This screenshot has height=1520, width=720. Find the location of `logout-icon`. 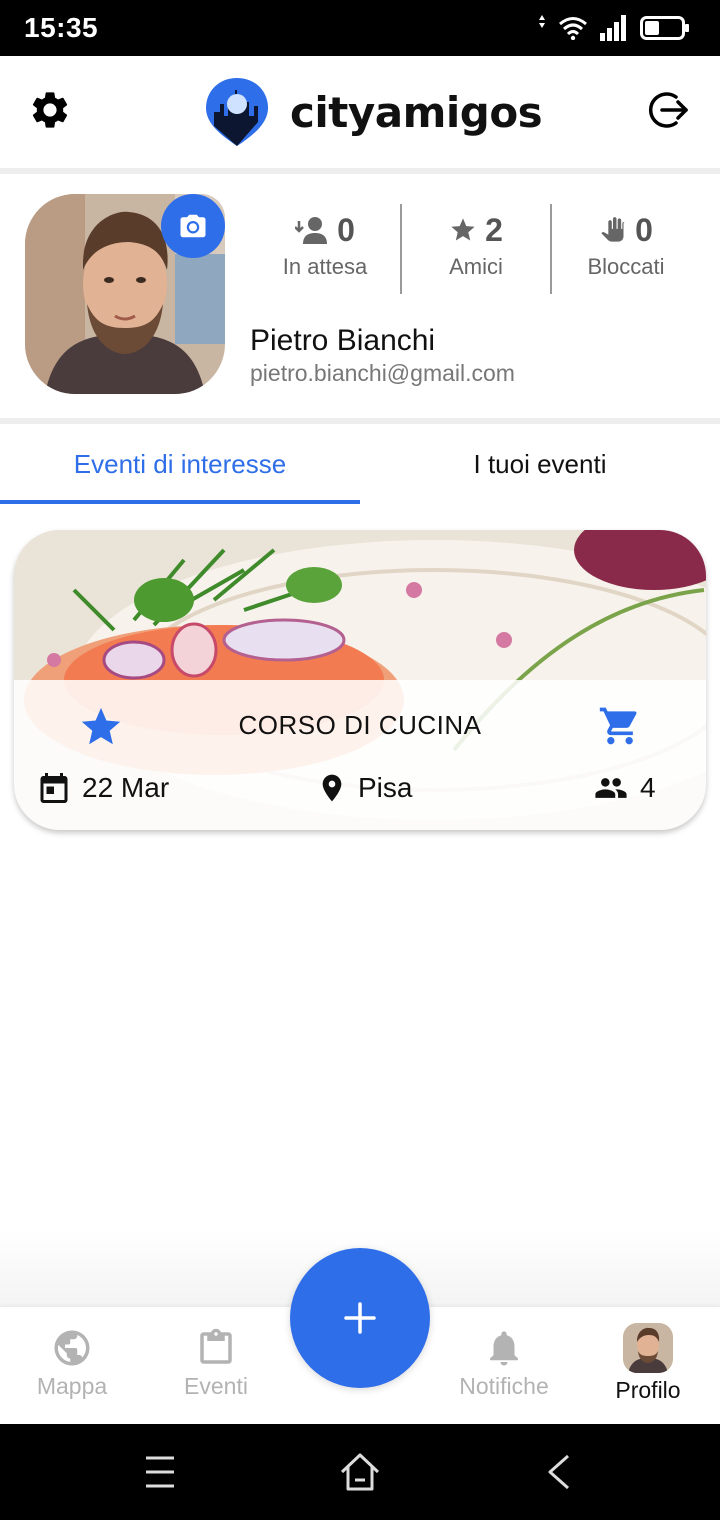

logout-icon is located at coordinates (668, 110).